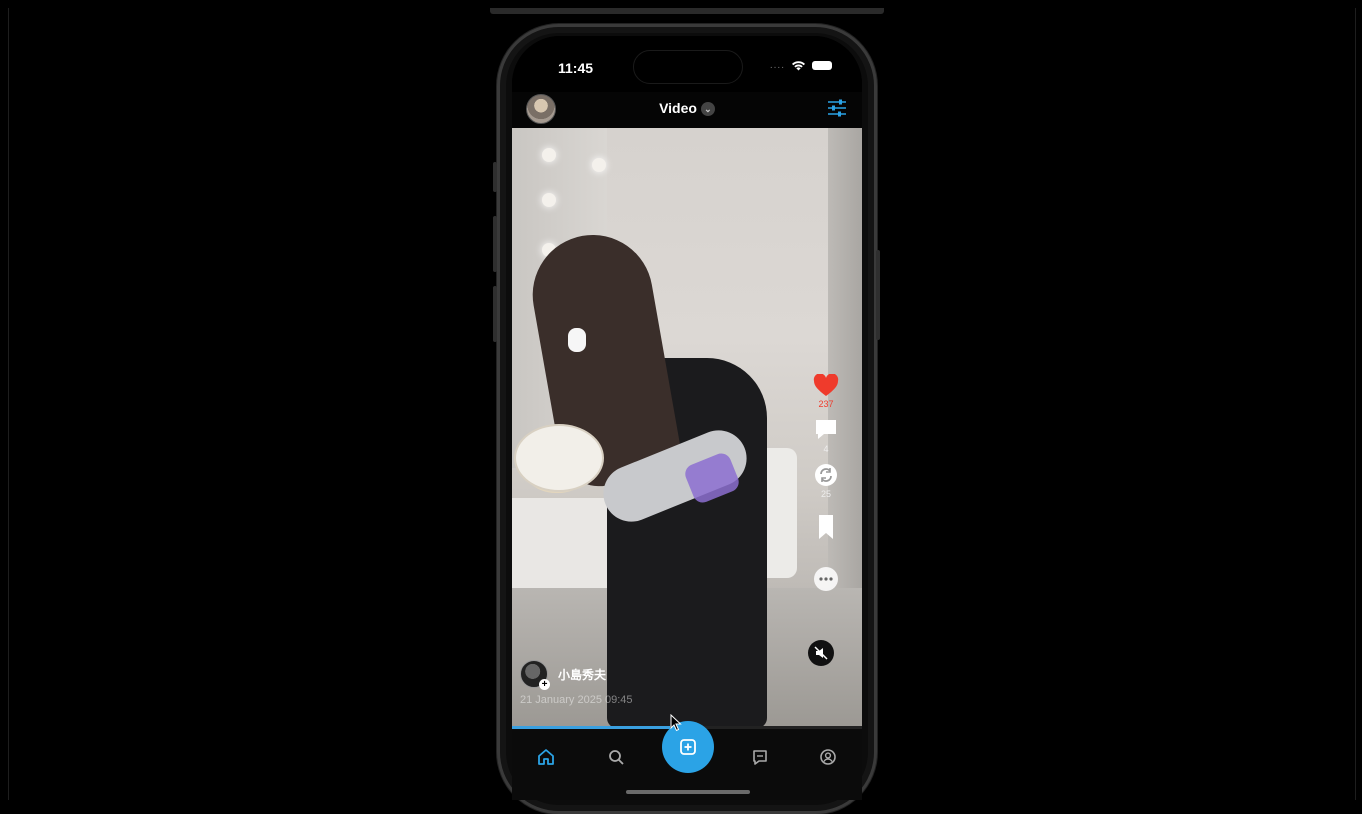 The image size is (1362, 814). I want to click on home-icon, so click(546, 757).